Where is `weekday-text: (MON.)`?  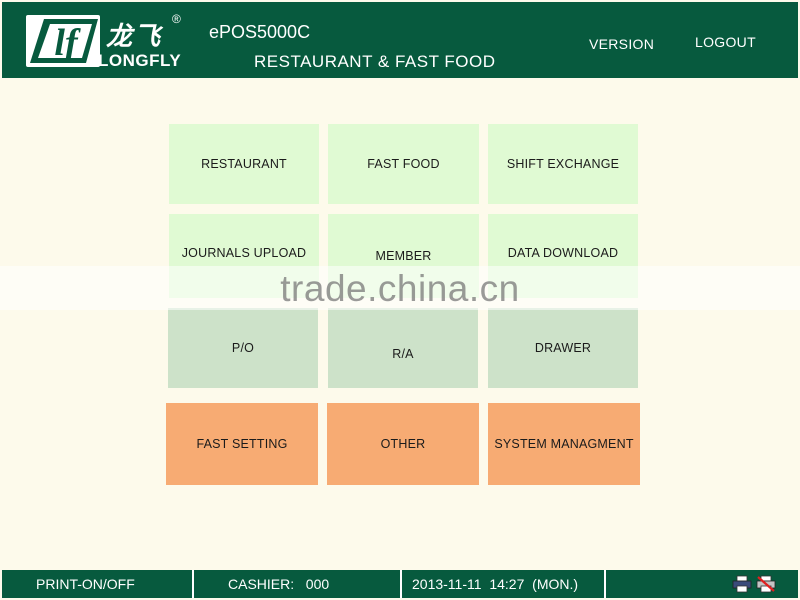
weekday-text: (MON.) is located at coordinates (555, 584).